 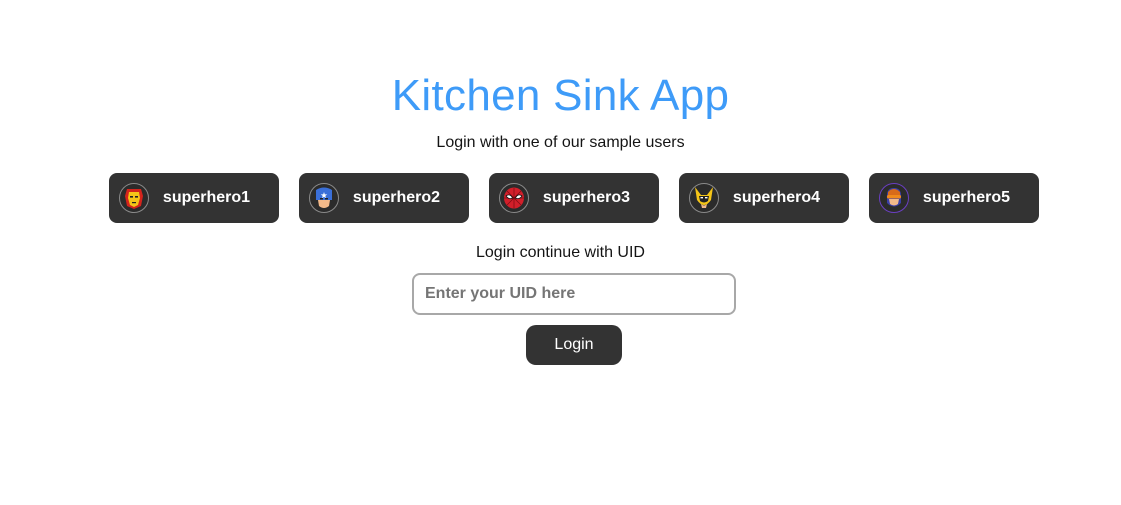 I want to click on cyclops-icon, so click(x=894, y=198).